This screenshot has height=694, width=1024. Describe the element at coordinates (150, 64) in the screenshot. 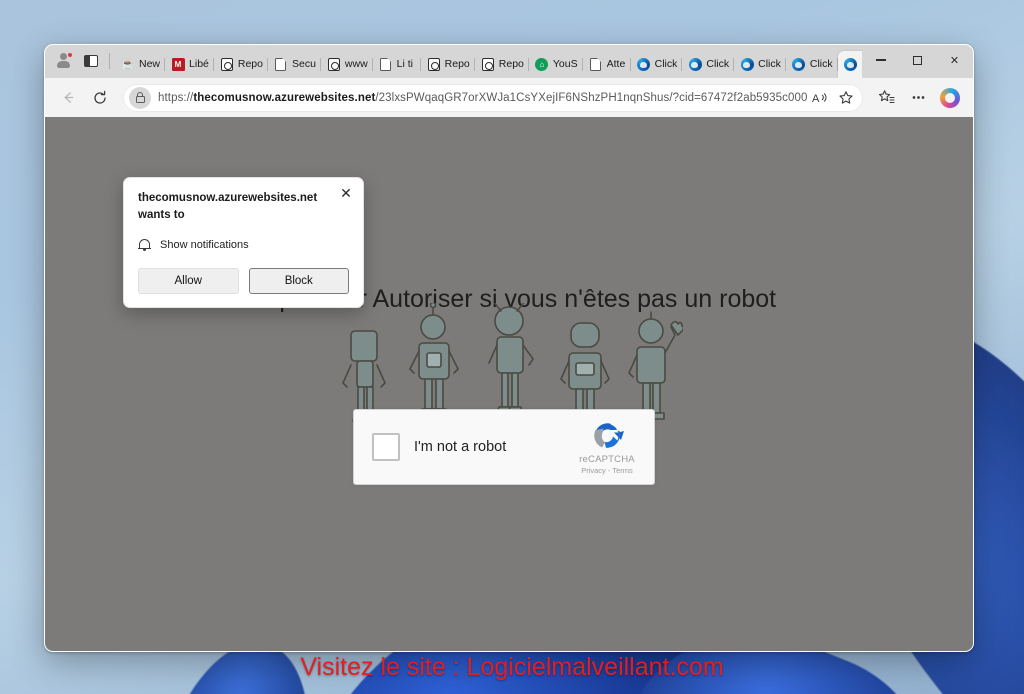

I see `tab-label: New` at that location.